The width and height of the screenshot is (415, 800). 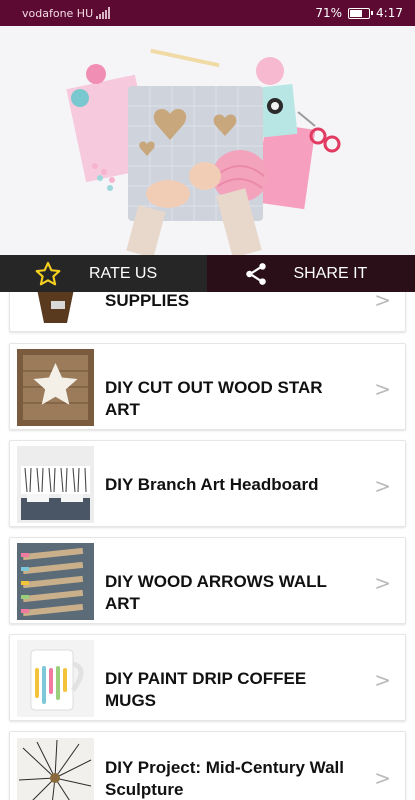 I want to click on list-item: DIY Branch Art Headboard >, so click(x=207, y=483).